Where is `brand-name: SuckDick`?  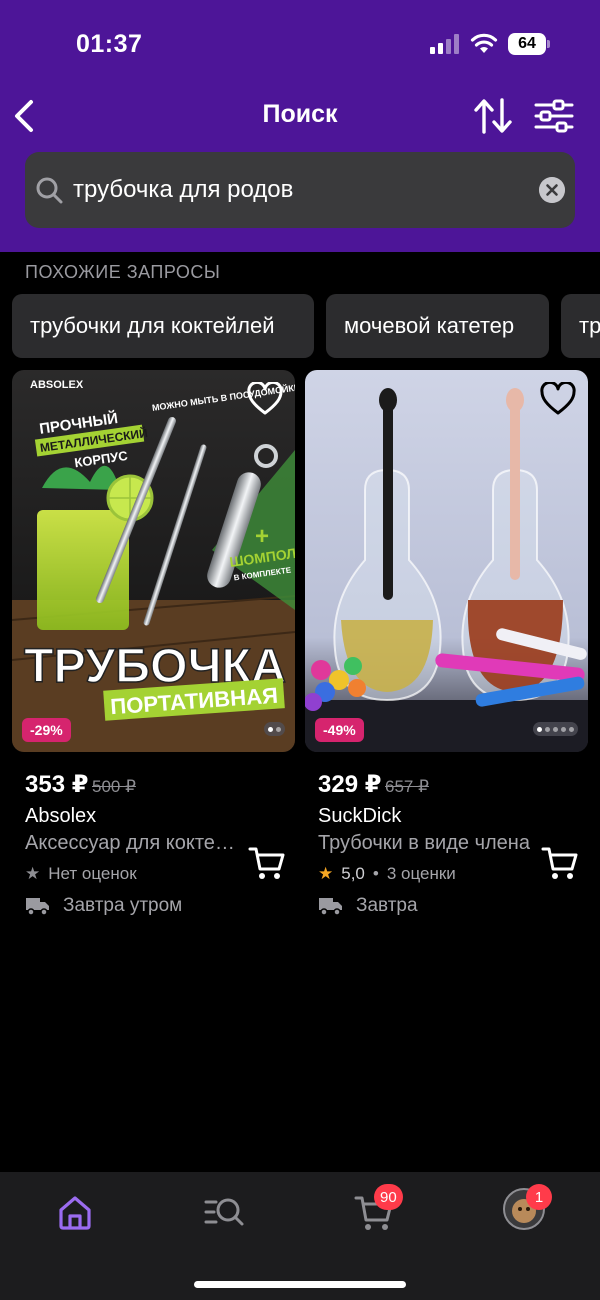
brand-name: SuckDick is located at coordinates (360, 816).